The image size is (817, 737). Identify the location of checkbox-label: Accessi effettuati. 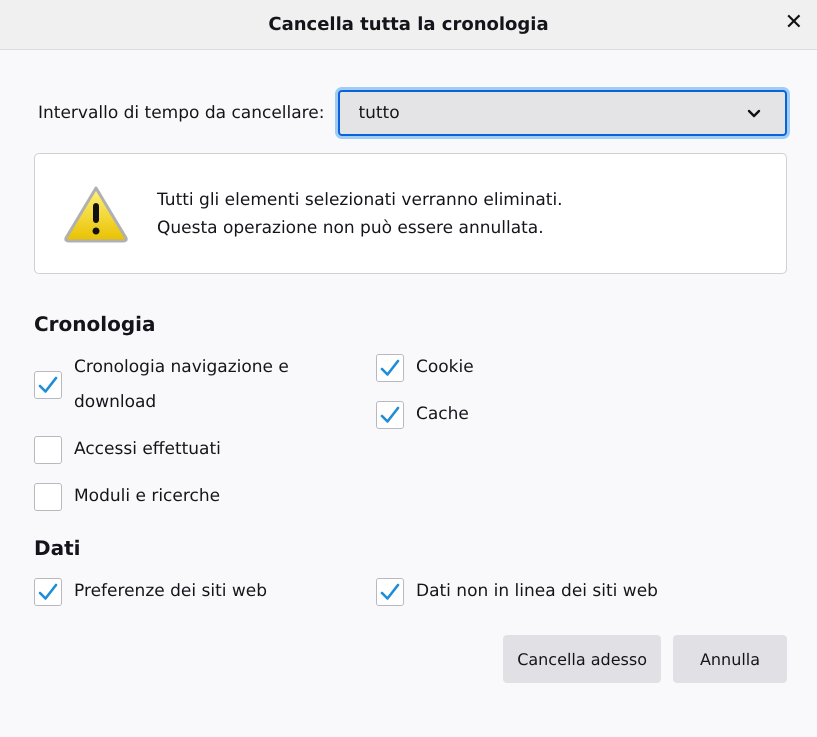
(147, 449).